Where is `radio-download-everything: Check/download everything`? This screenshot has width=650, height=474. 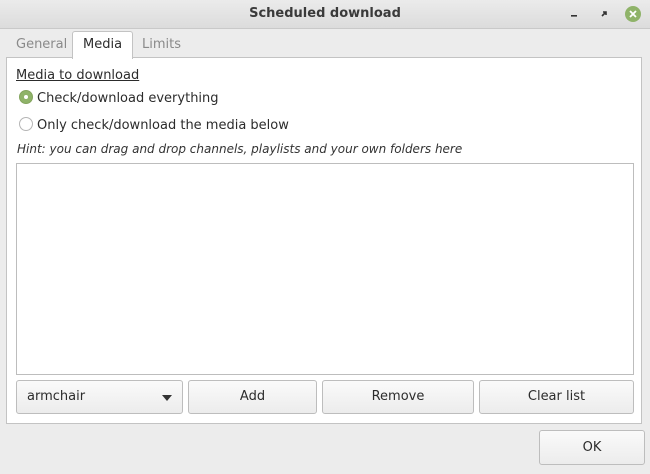
radio-download-everything: Check/download everything is located at coordinates (119, 99).